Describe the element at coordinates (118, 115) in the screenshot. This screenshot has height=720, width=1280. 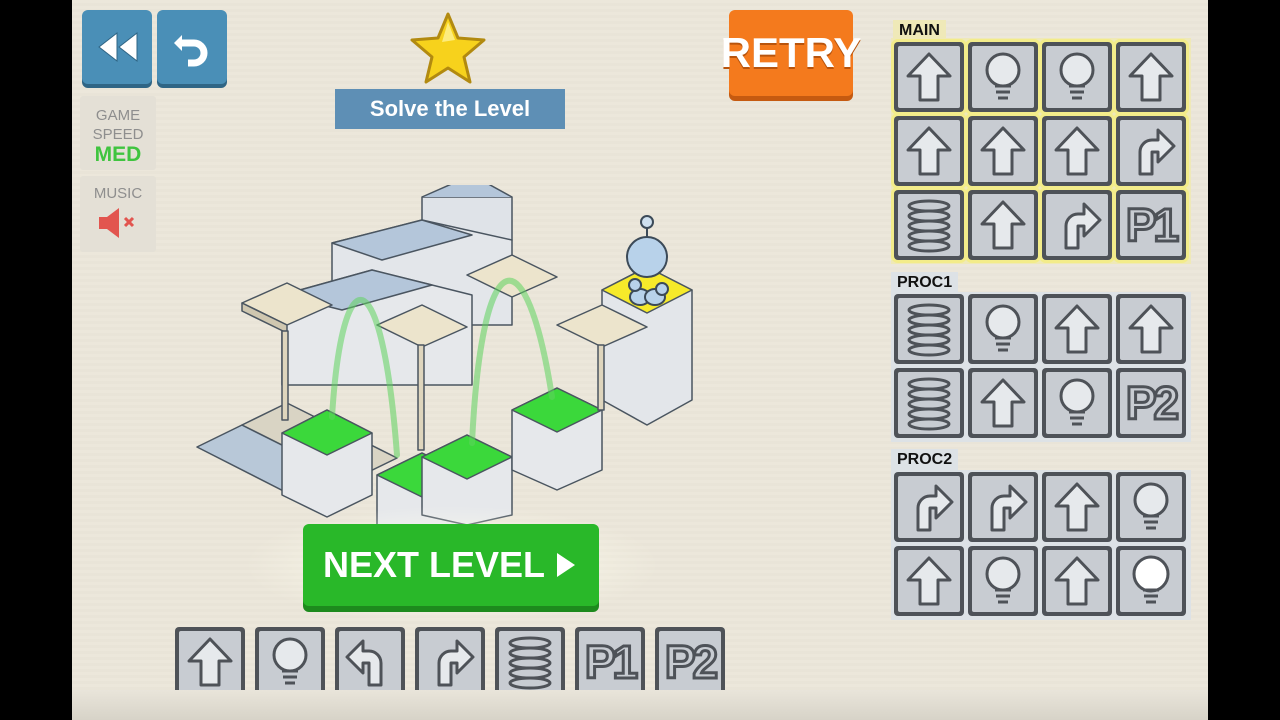
I see `game-speed-label-1: GAME` at that location.